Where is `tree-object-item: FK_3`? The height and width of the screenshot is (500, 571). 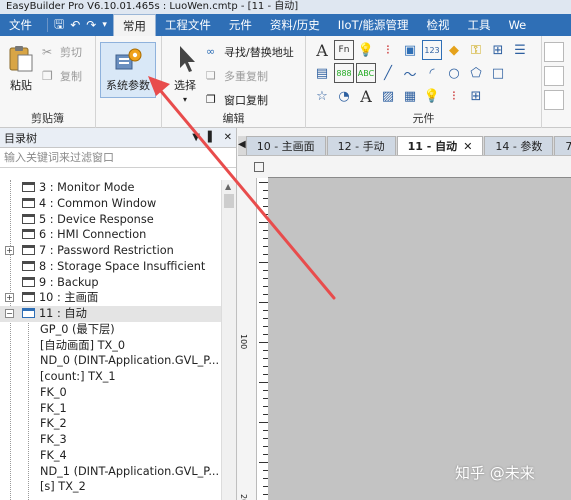 tree-object-item: FK_3 is located at coordinates (111, 440).